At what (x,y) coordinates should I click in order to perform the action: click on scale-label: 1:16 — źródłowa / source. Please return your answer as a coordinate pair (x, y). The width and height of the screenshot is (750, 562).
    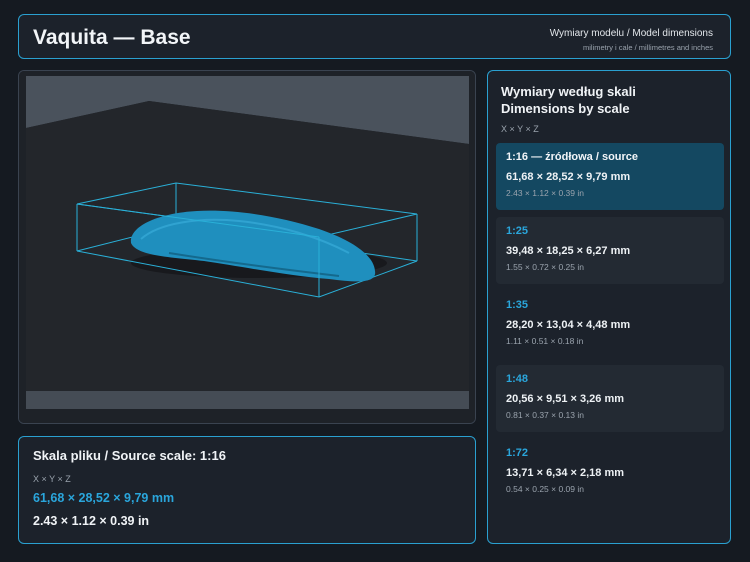
    Looking at the image, I should click on (572, 157).